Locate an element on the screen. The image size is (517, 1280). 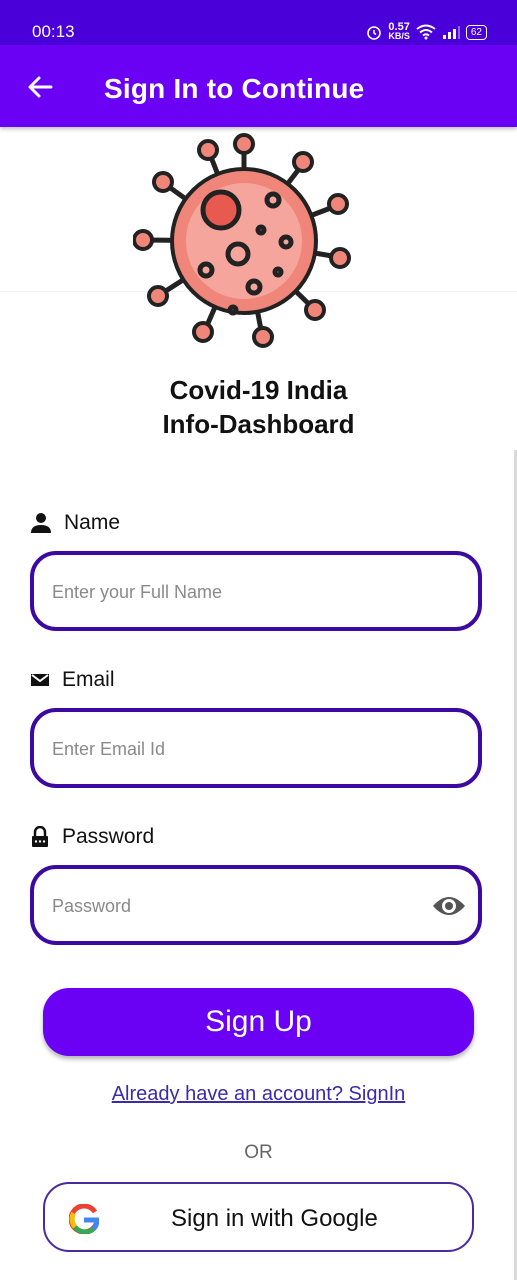
status-icons: 0.57 KB/S 62 is located at coordinates (426, 32).